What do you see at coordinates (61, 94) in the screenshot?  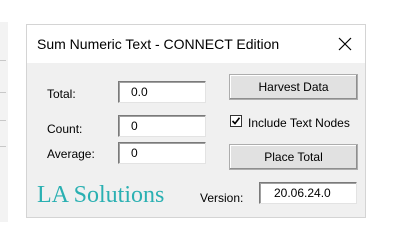 I see `total-label: Total:` at bounding box center [61, 94].